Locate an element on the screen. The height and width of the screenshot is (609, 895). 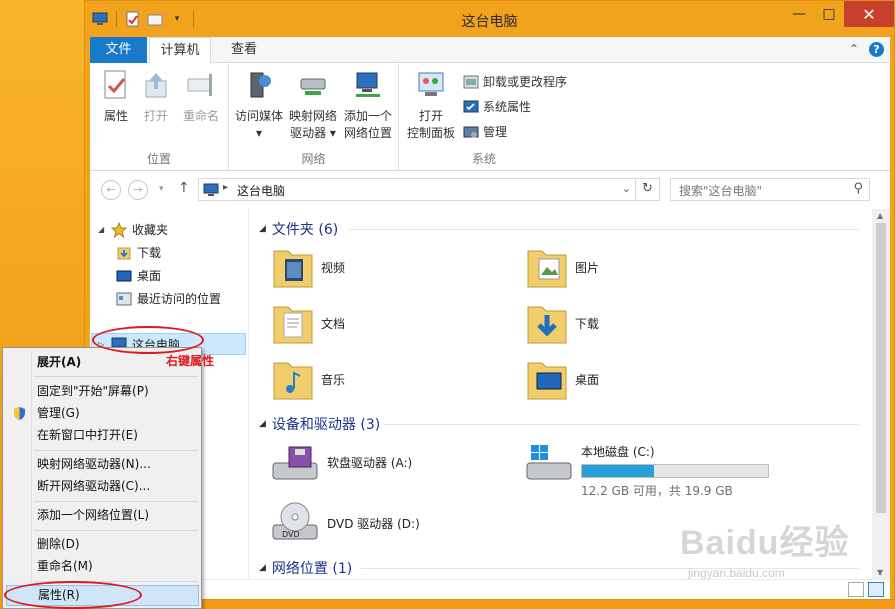
drive-local-c: 本地磁盘 (C:) 12.2 GB 可用，共 19.9 GB is located at coordinates (647, 470).